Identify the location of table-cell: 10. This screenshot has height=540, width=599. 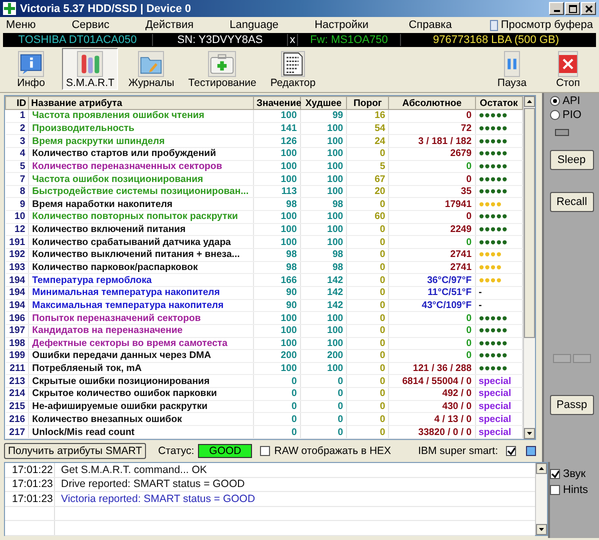
(17, 217).